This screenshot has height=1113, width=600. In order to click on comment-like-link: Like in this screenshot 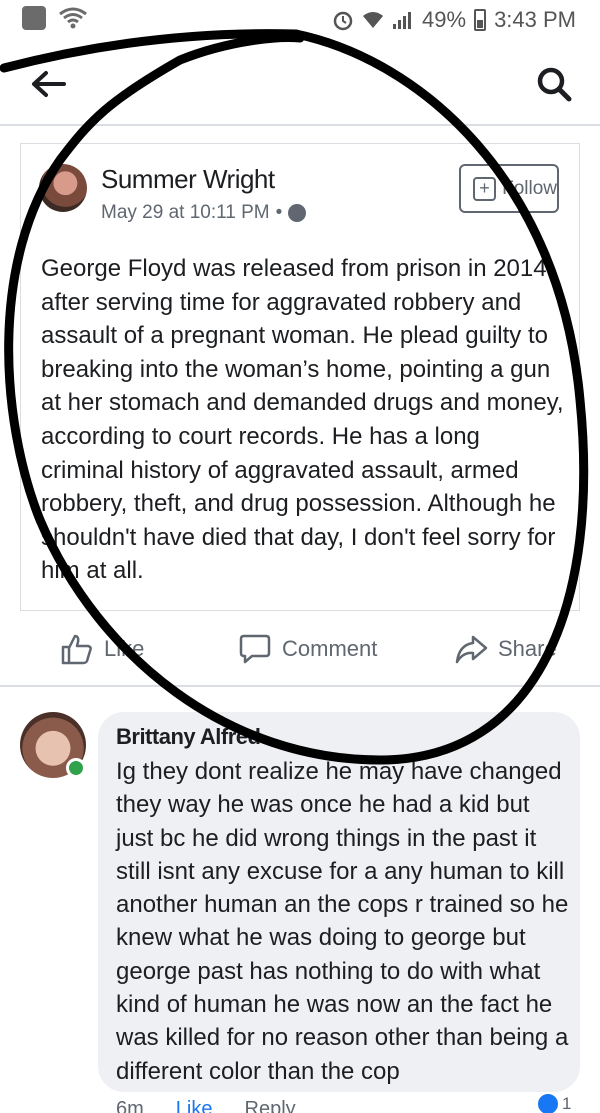, I will do `click(194, 1105)`.